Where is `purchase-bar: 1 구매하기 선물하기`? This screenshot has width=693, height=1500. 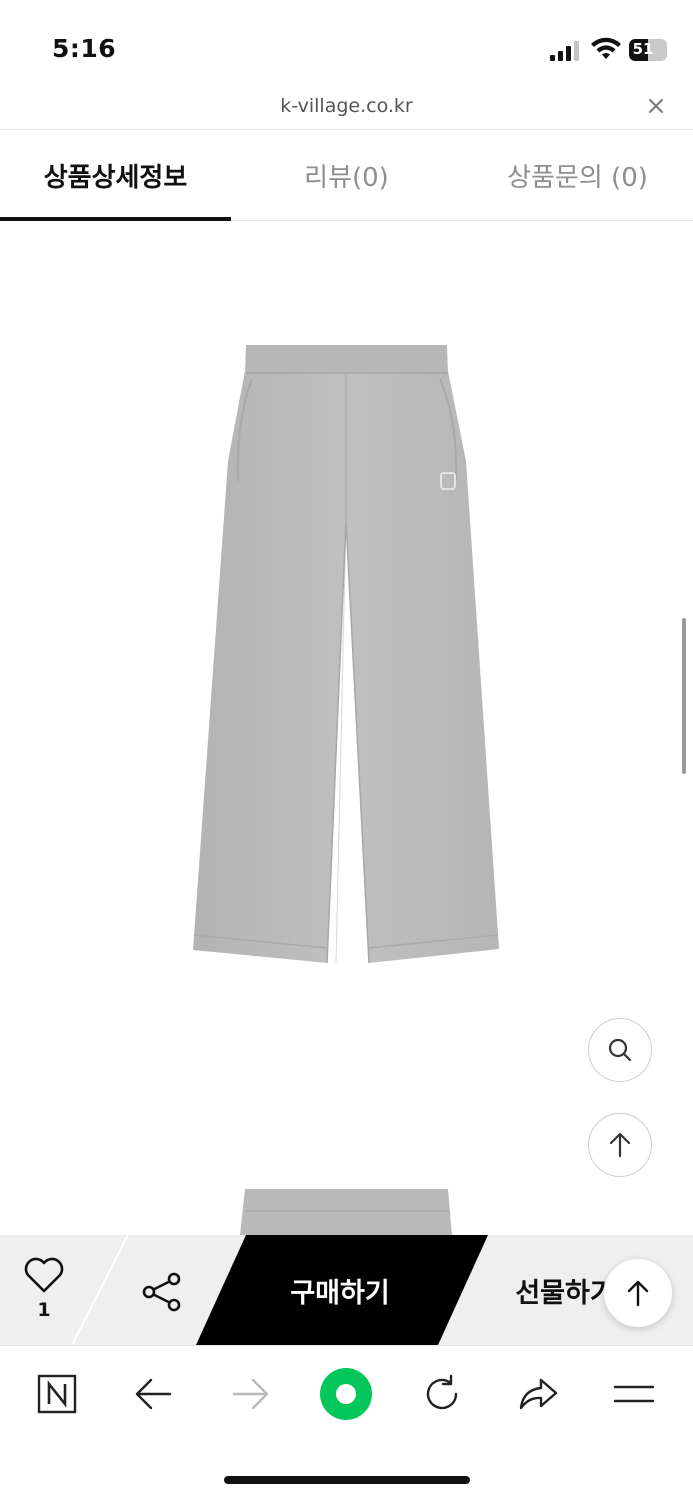
purchase-bar: 1 구매하기 선물하기 is located at coordinates (346, 1290).